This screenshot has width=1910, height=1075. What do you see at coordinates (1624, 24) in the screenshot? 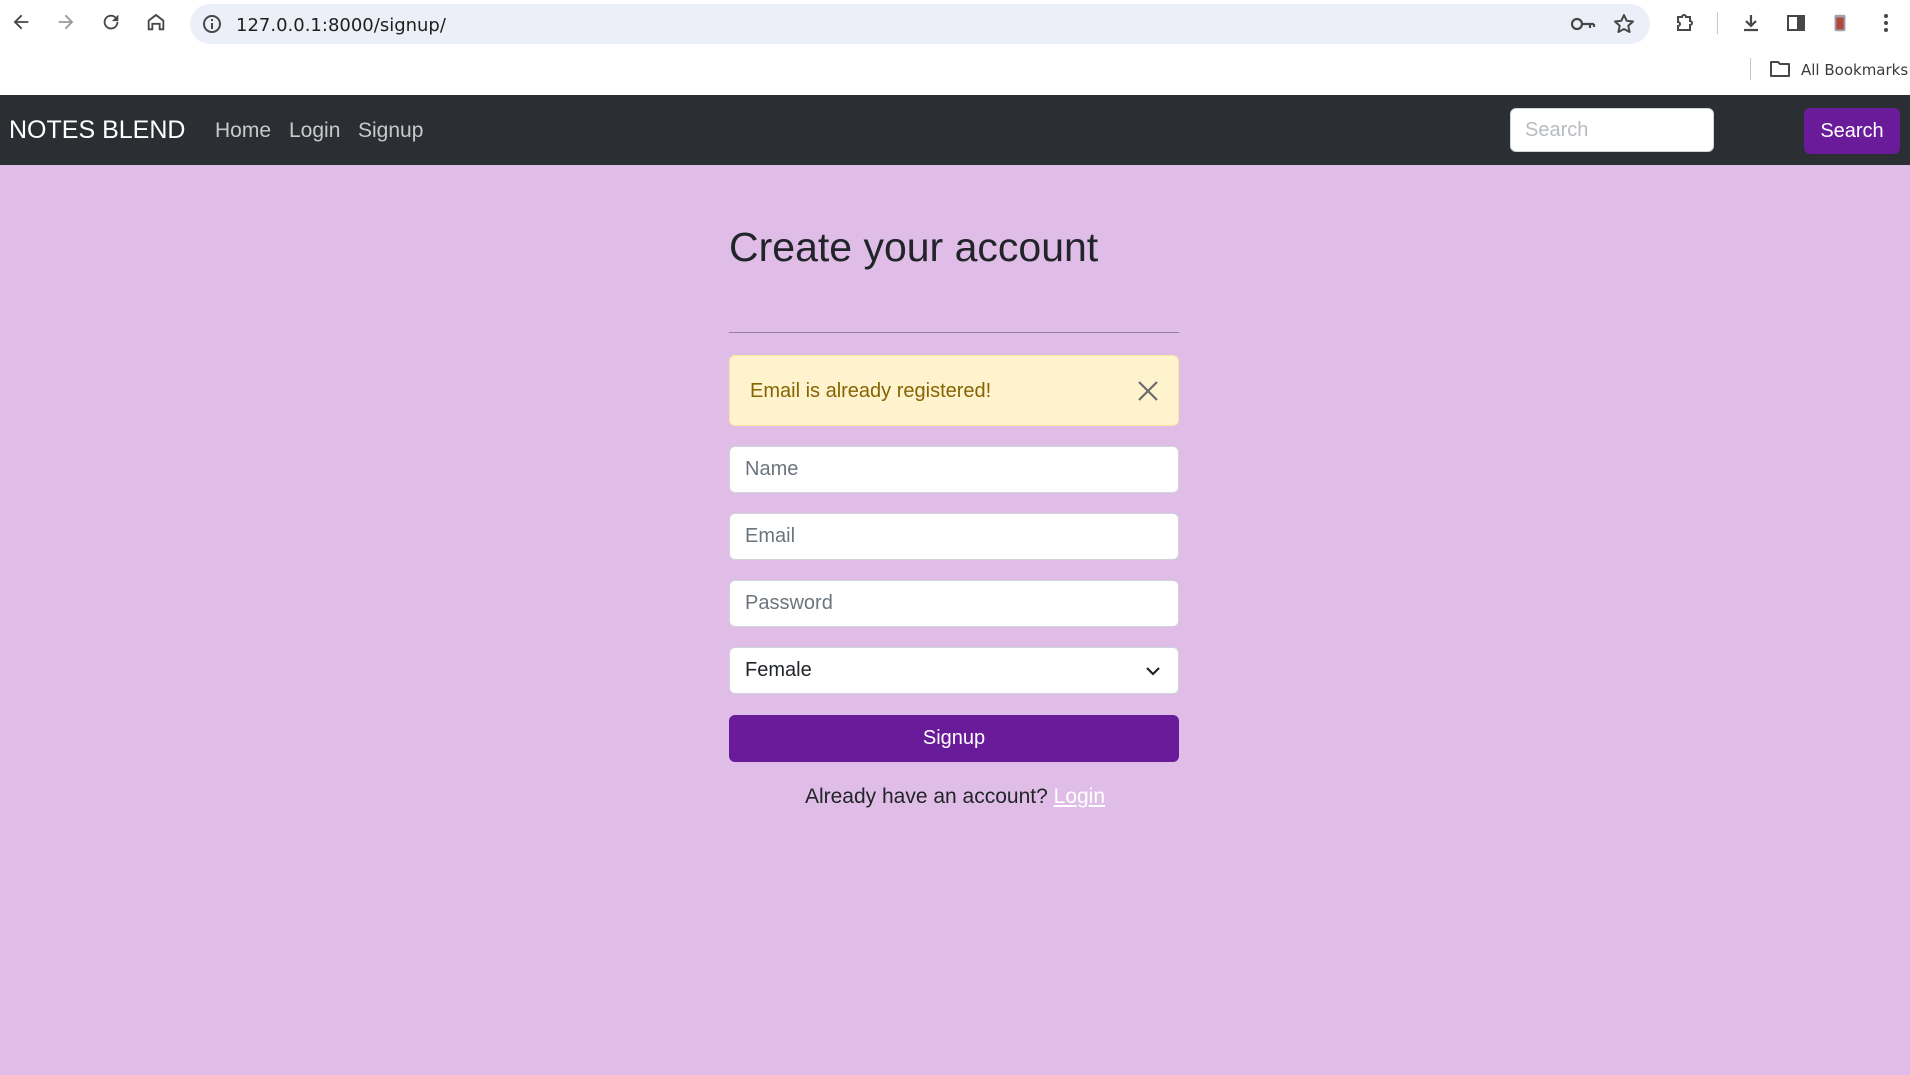
I see `bookmark-star-icon` at bounding box center [1624, 24].